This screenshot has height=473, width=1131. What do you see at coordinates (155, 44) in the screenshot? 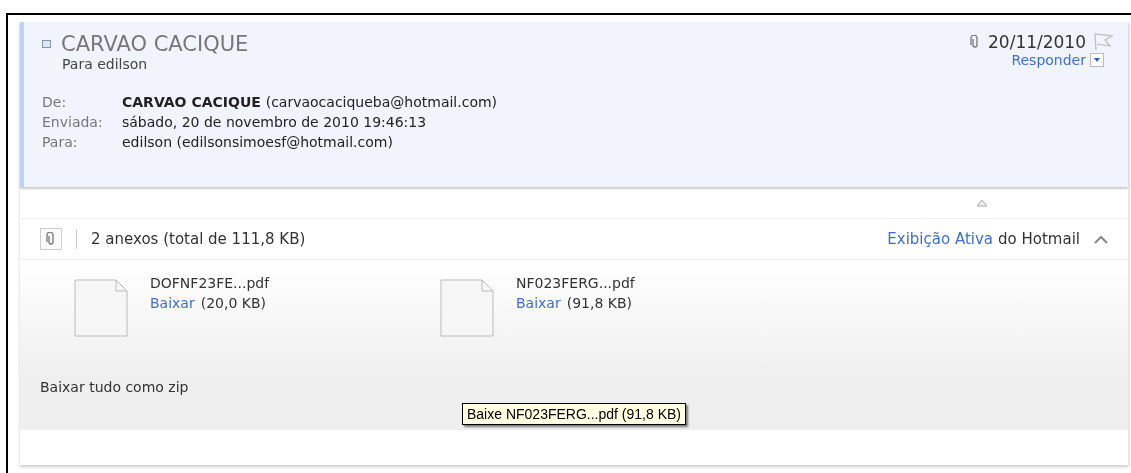
I see `message-subject: CARVAO CACIQUE` at bounding box center [155, 44].